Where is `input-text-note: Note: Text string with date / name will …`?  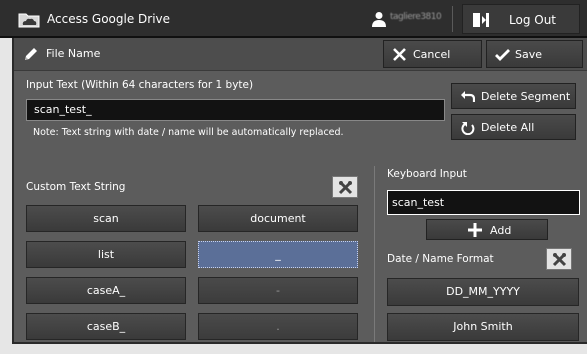 input-text-note: Note: Text string with date / name will … is located at coordinates (188, 132).